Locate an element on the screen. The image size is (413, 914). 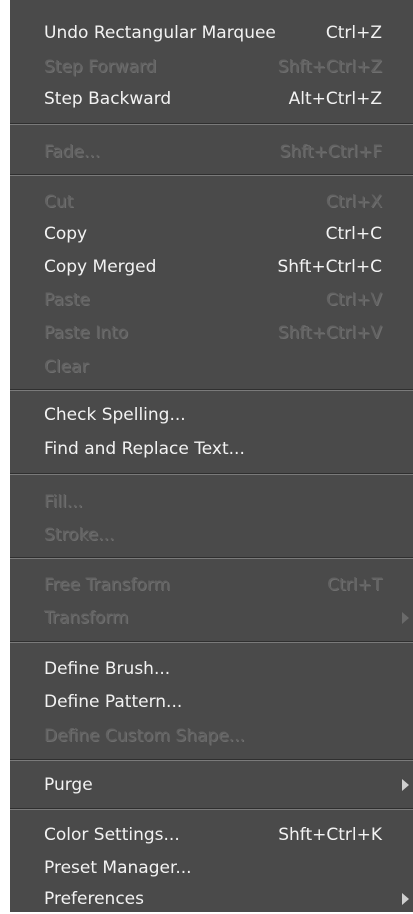
menu-item-undo: Undo Rectangular Marquee Ctrl+Z is located at coordinates (211, 33).